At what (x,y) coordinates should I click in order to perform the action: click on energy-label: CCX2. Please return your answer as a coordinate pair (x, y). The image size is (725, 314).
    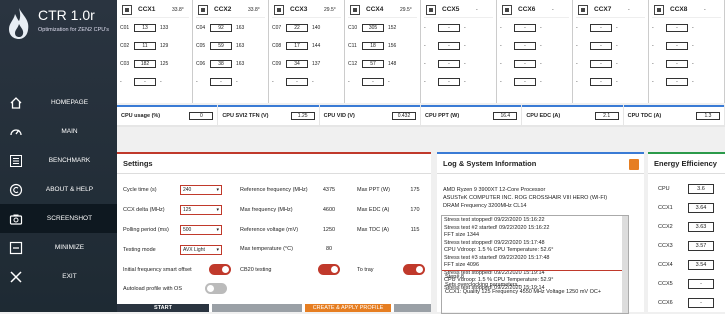
    Looking at the image, I should click on (665, 227).